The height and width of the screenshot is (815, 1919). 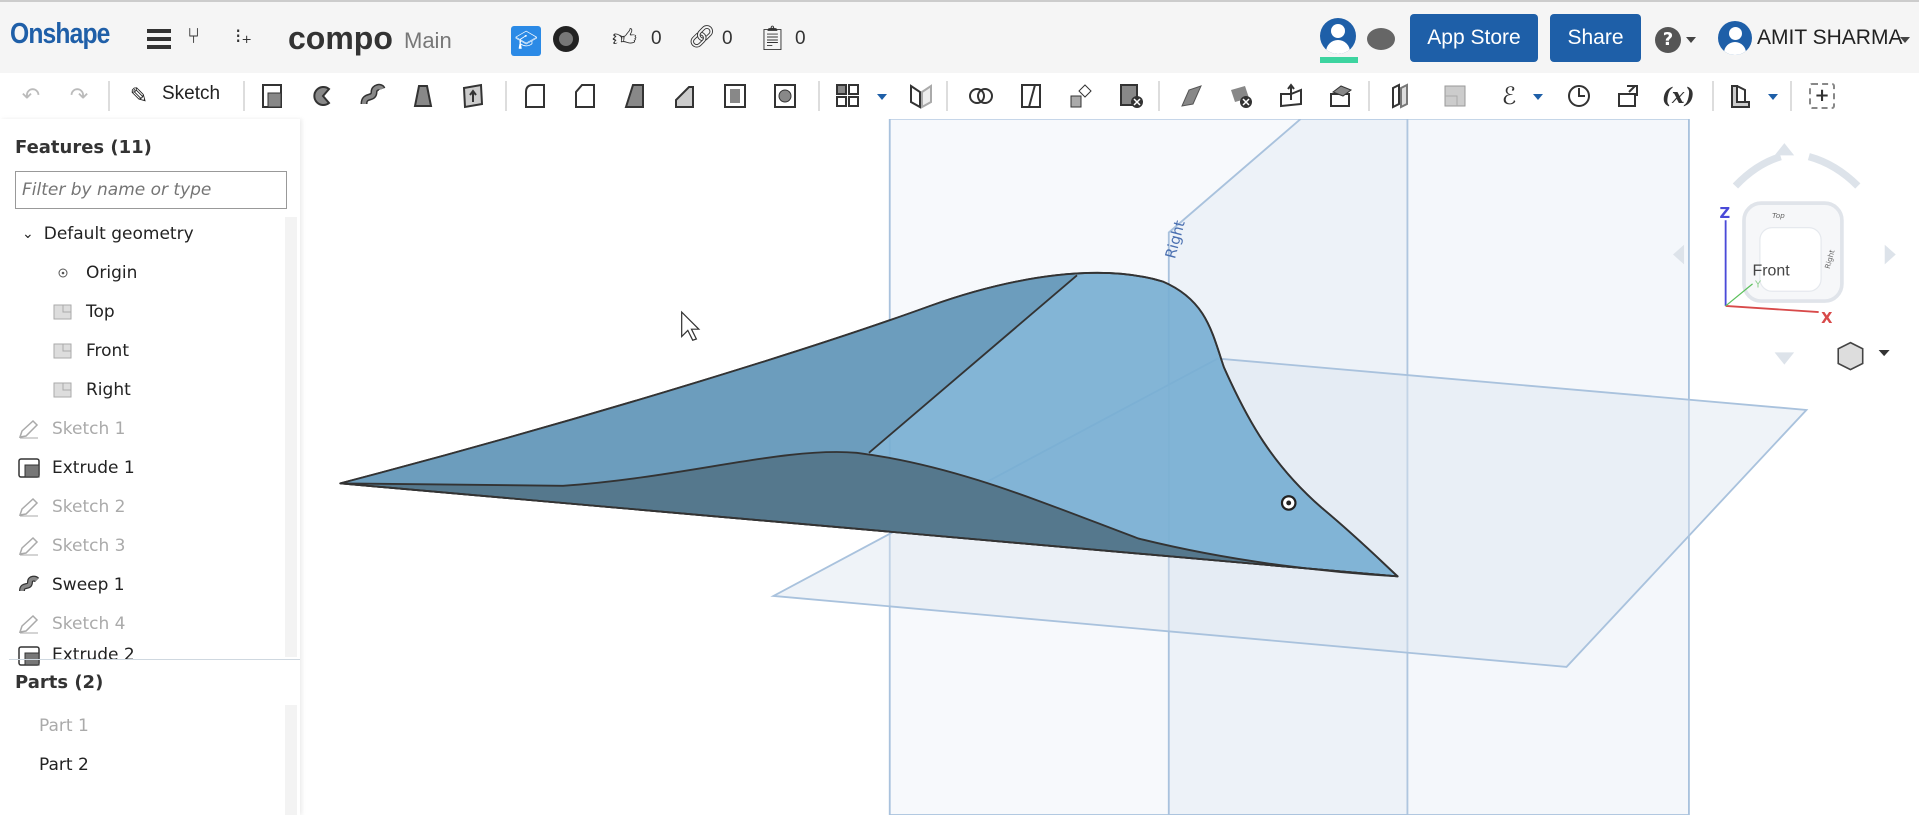 What do you see at coordinates (191, 94) in the screenshot?
I see `sketch-button: Sketch` at bounding box center [191, 94].